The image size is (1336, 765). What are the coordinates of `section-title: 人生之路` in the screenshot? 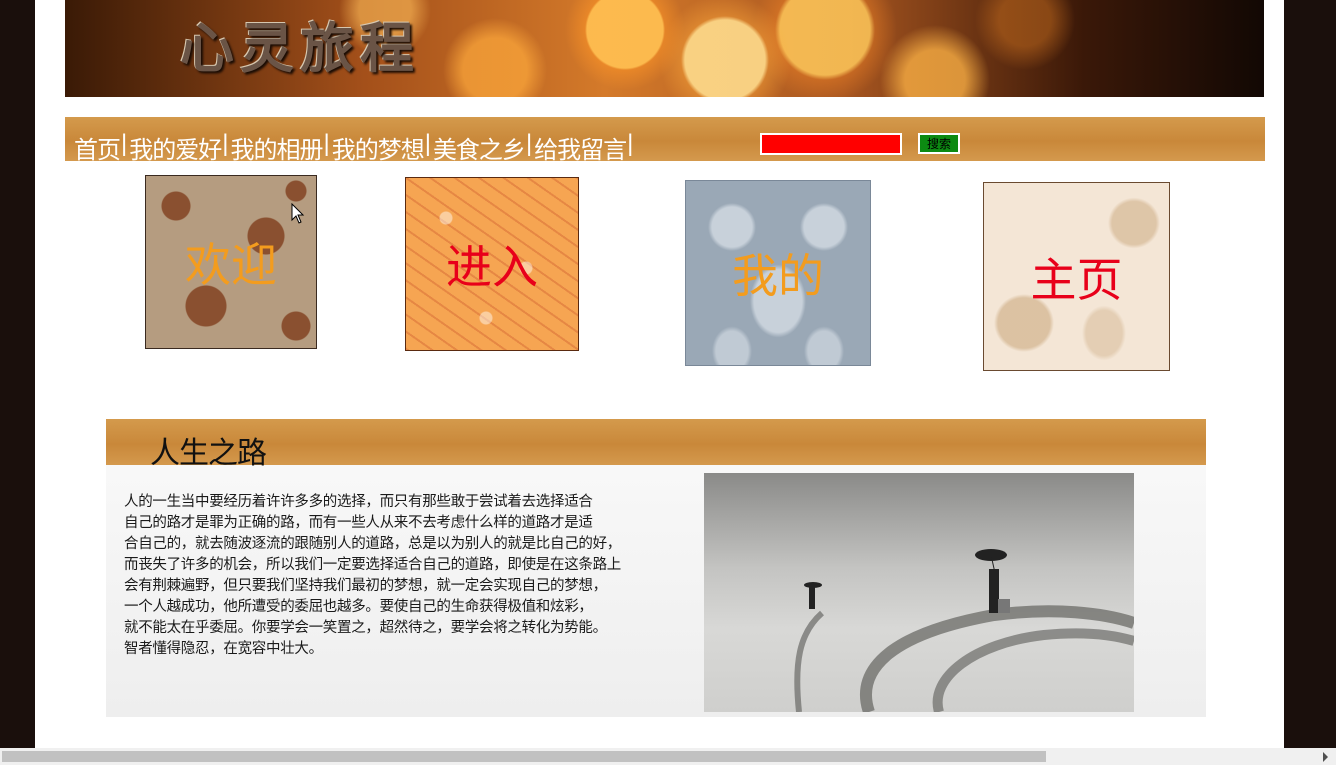 It's located at (208, 453).